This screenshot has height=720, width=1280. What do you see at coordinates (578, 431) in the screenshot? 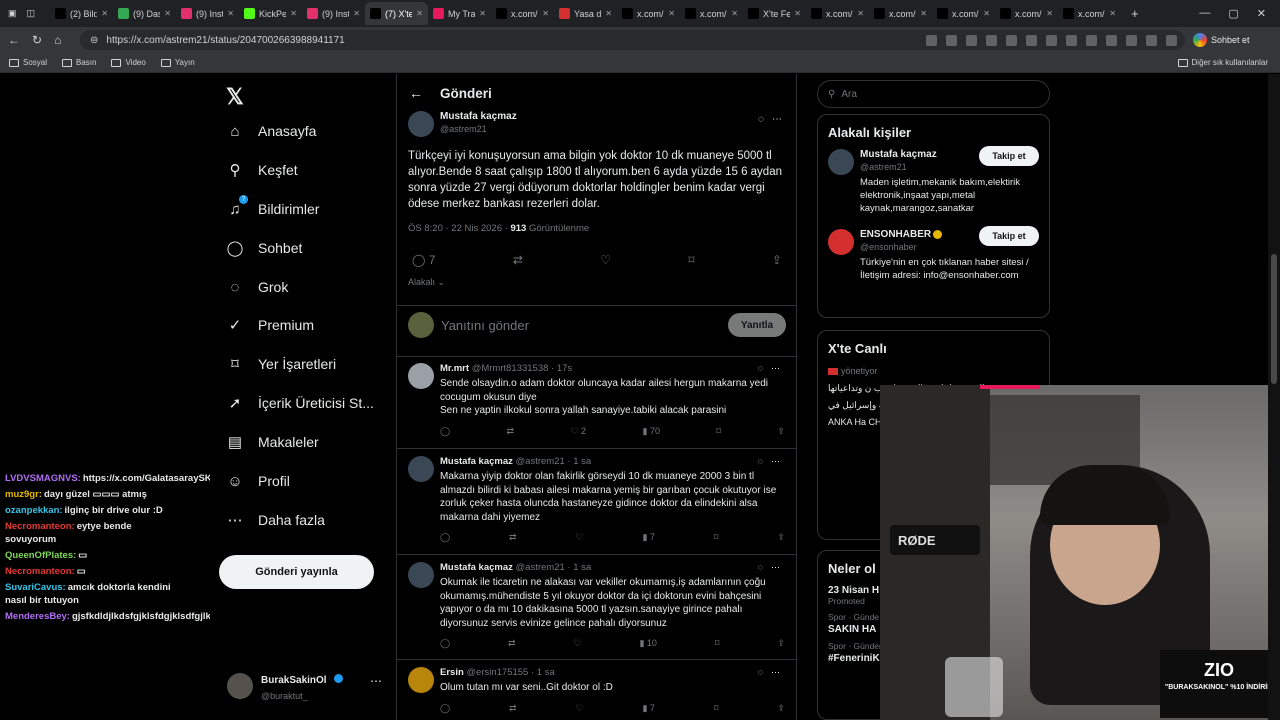
I see `like-button: ♡ 2` at bounding box center [578, 431].